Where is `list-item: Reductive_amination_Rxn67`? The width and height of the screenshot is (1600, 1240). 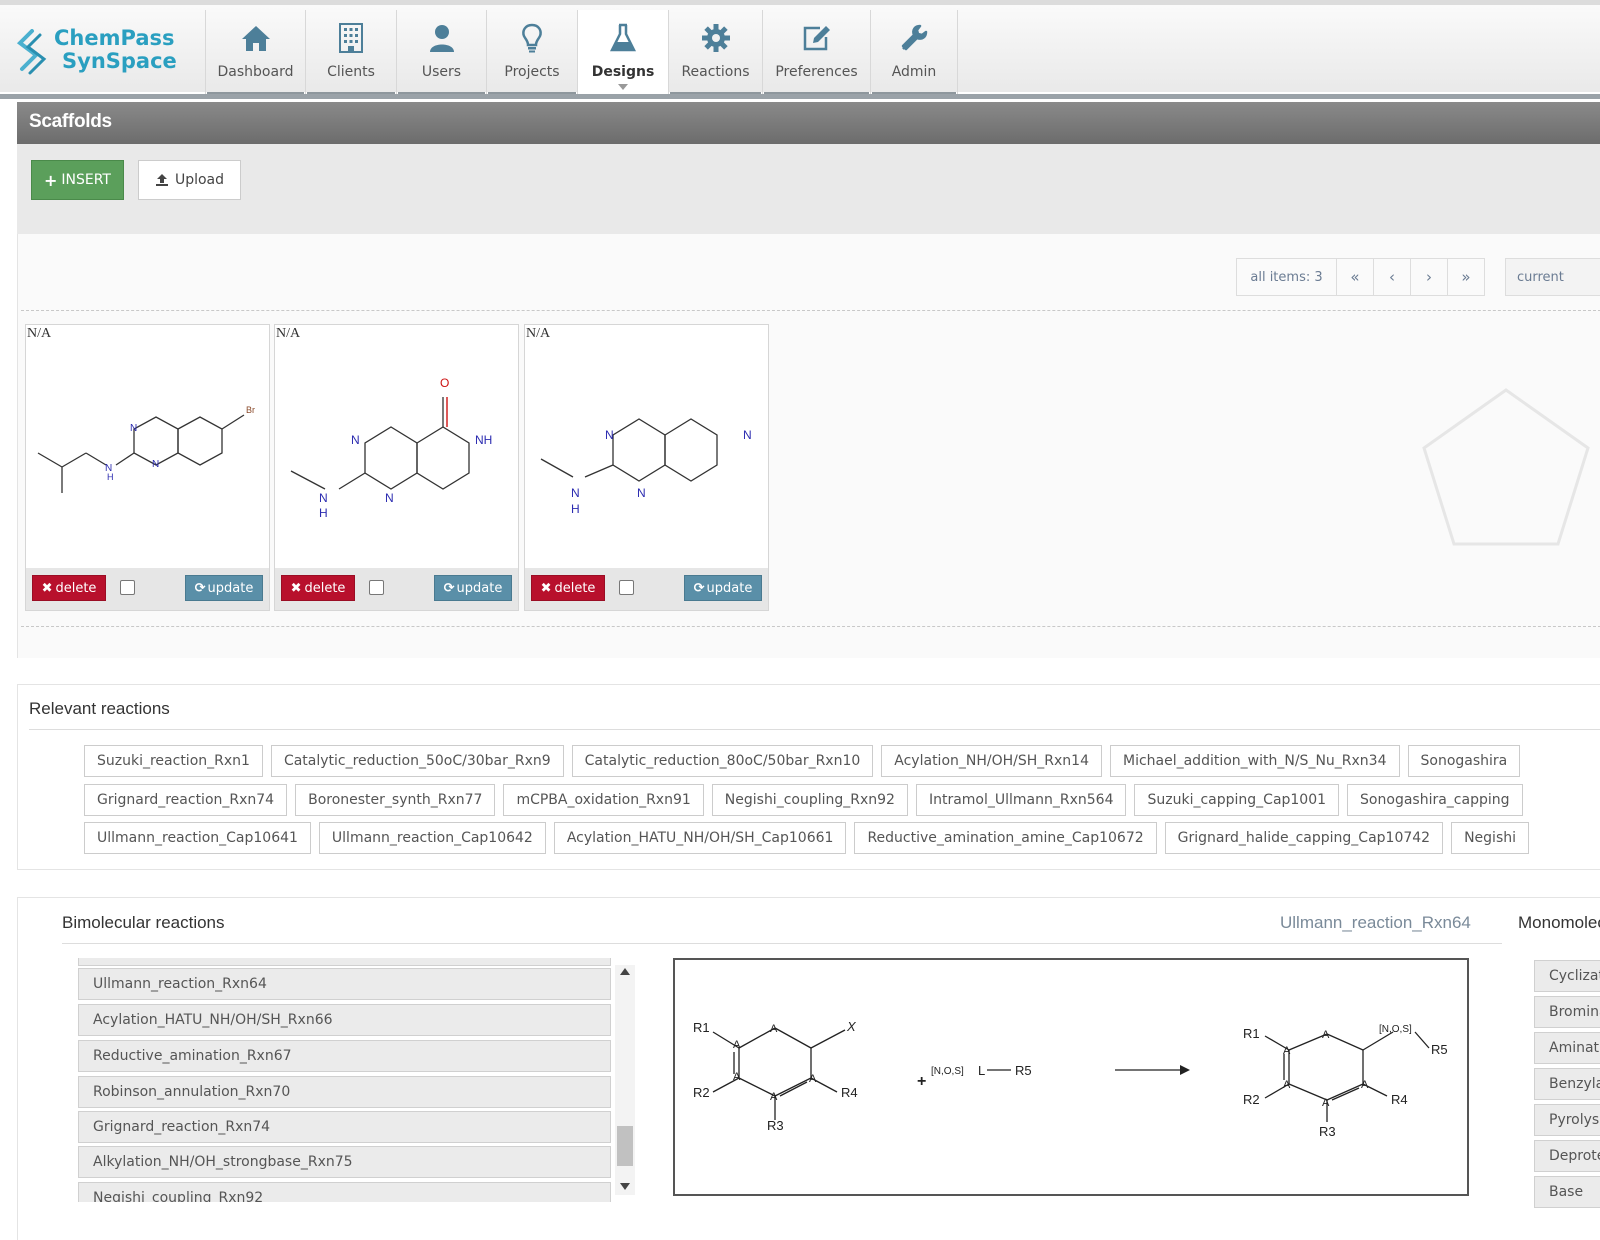
list-item: Reductive_amination_Rxn67 is located at coordinates (344, 1056).